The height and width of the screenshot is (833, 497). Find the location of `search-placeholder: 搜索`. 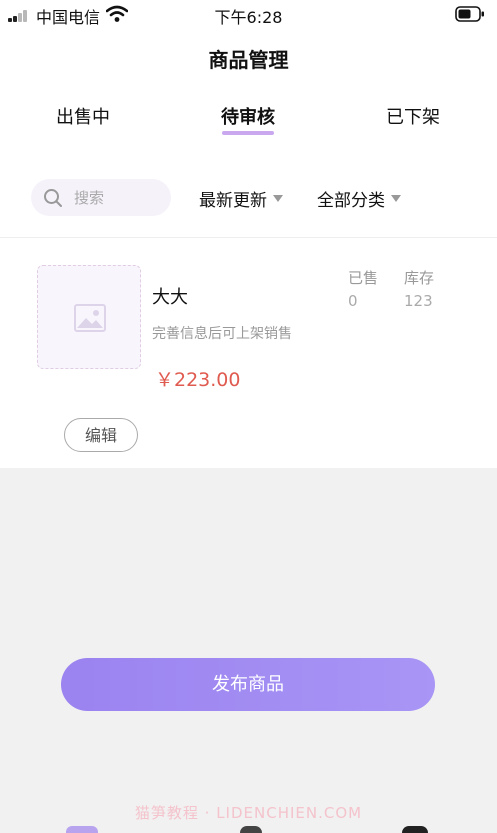

search-placeholder: 搜索 is located at coordinates (89, 198).